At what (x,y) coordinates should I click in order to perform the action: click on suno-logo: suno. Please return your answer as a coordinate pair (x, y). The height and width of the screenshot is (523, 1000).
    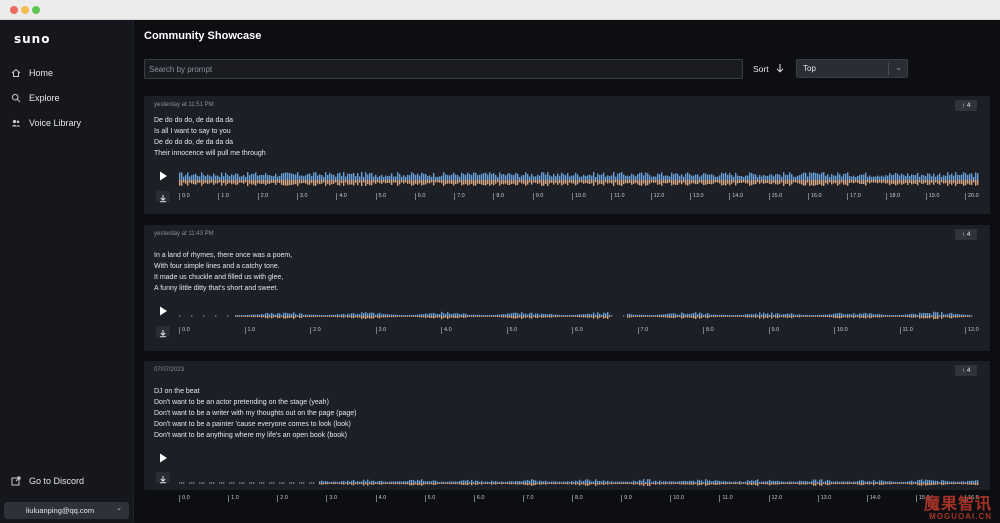
    Looking at the image, I should click on (32, 39).